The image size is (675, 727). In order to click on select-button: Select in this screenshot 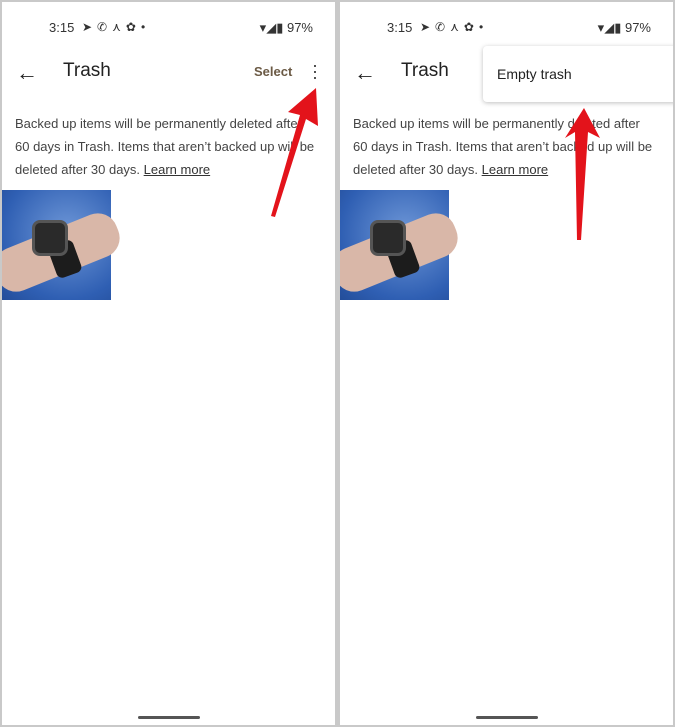, I will do `click(273, 71)`.